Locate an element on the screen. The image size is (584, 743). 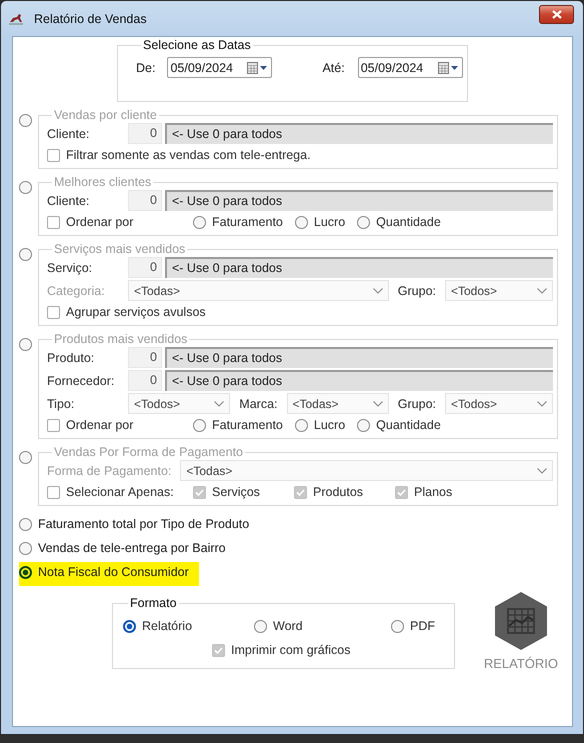
group-legend: Vendas por cliente is located at coordinates (105, 115).